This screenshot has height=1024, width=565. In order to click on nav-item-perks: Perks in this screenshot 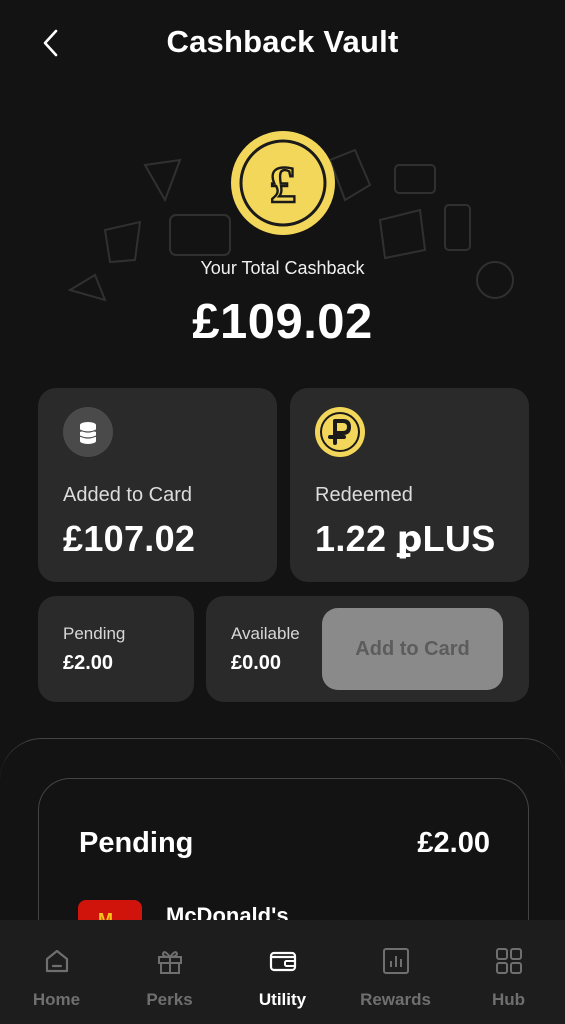, I will do `click(169, 972)`.